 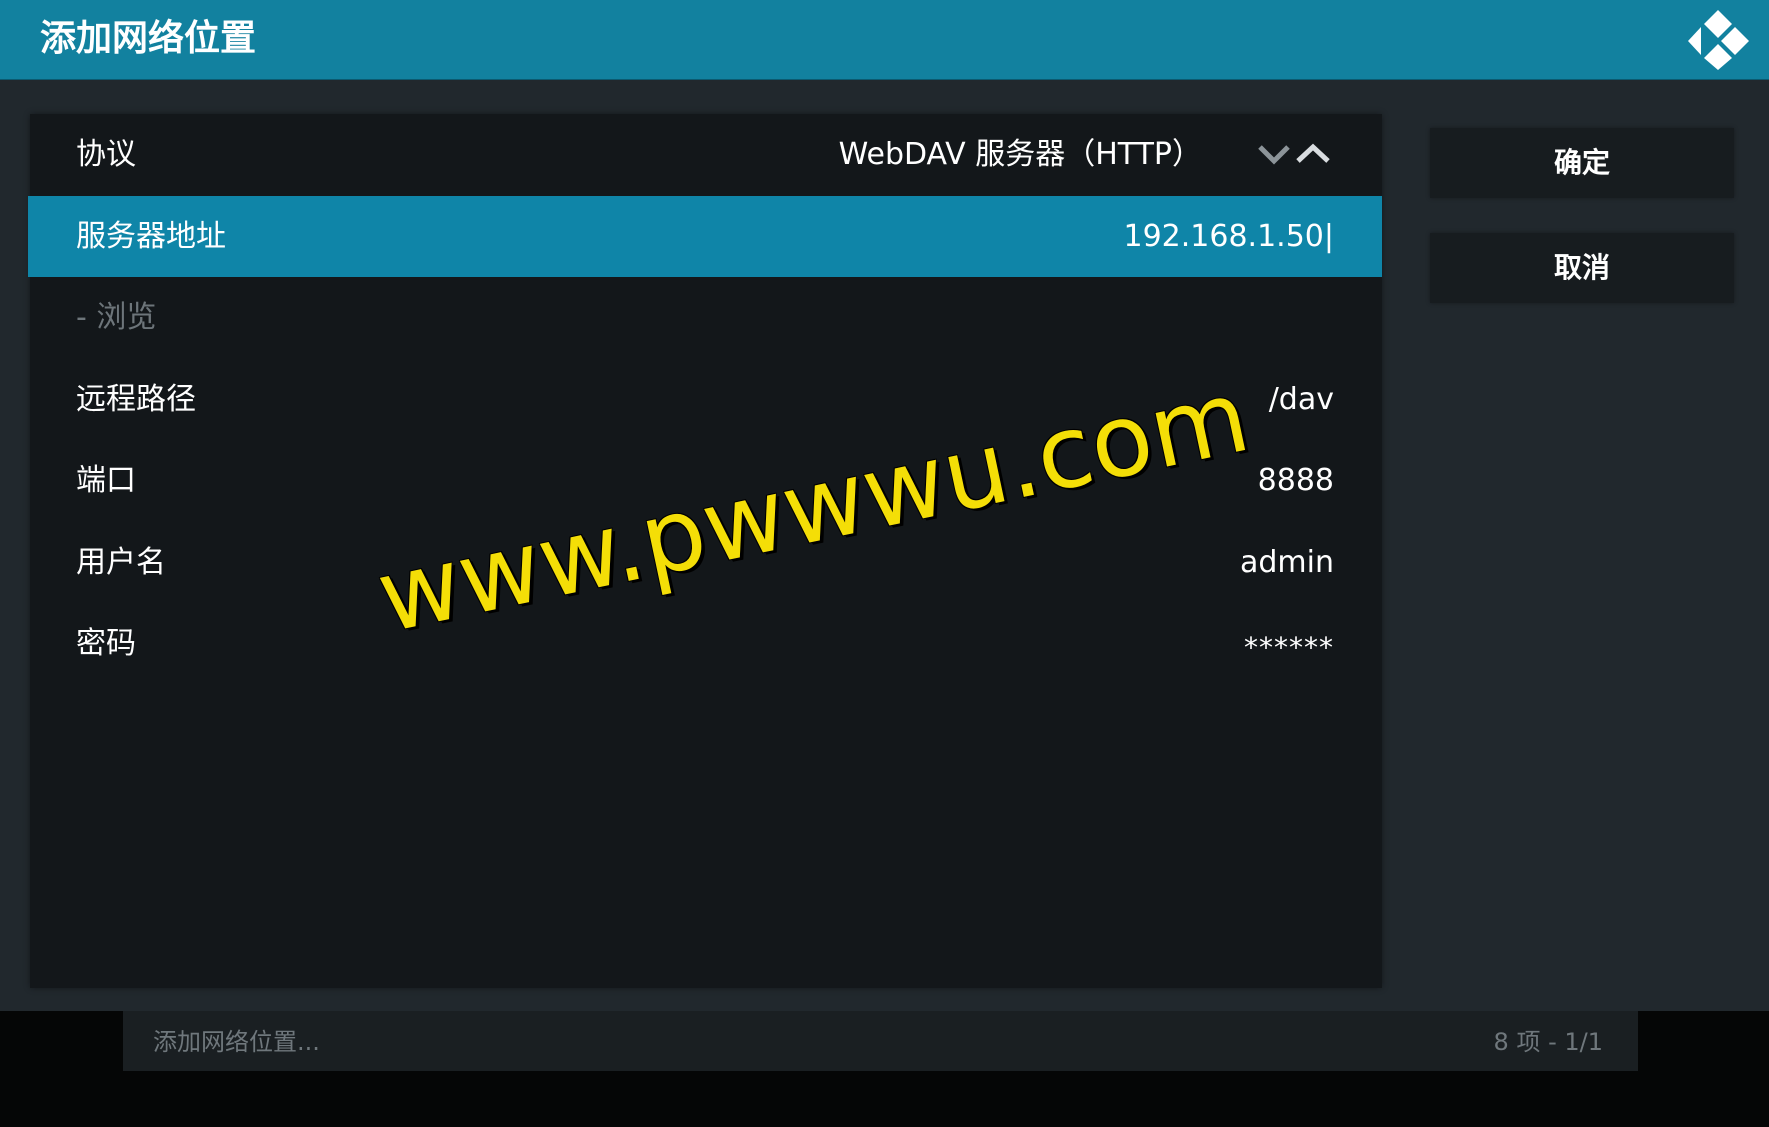 What do you see at coordinates (1301, 399) in the screenshot?
I see `setting-value: /dav` at bounding box center [1301, 399].